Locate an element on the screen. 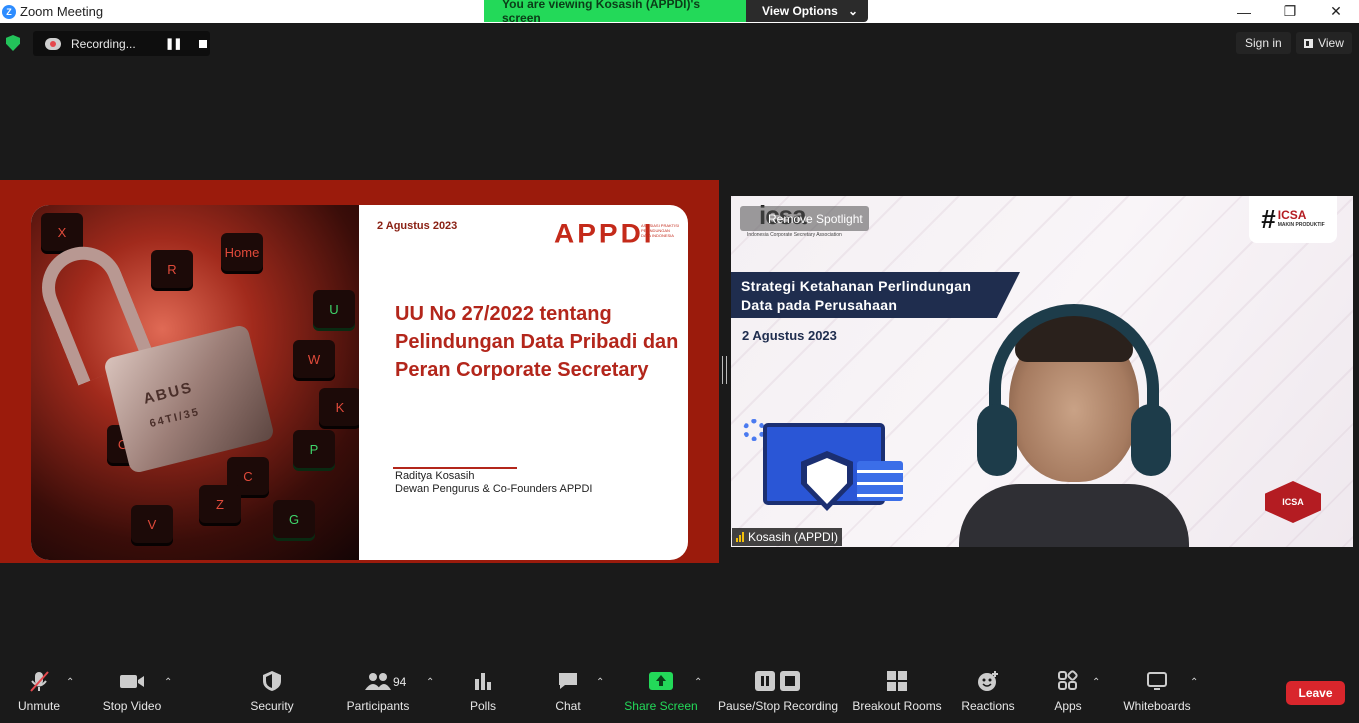 This screenshot has width=1359, height=723. maximize-button: ❐ is located at coordinates (1290, 11).